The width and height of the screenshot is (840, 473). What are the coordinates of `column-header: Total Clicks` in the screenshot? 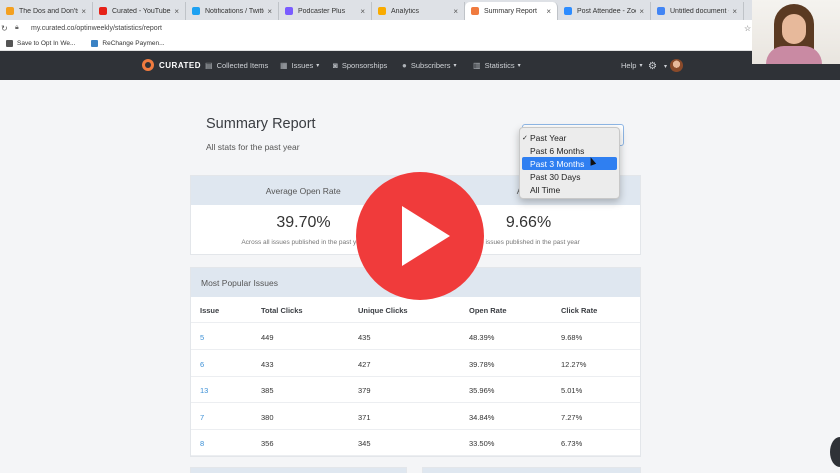 It's located at (282, 310).